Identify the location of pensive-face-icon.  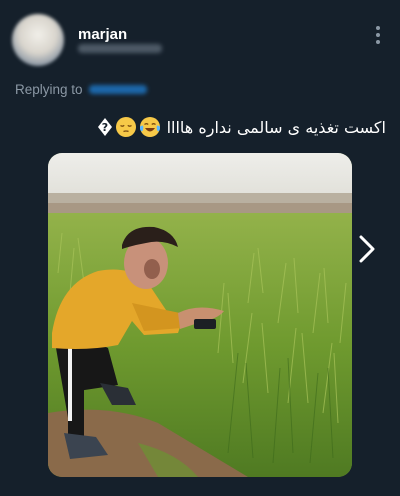
(126, 127).